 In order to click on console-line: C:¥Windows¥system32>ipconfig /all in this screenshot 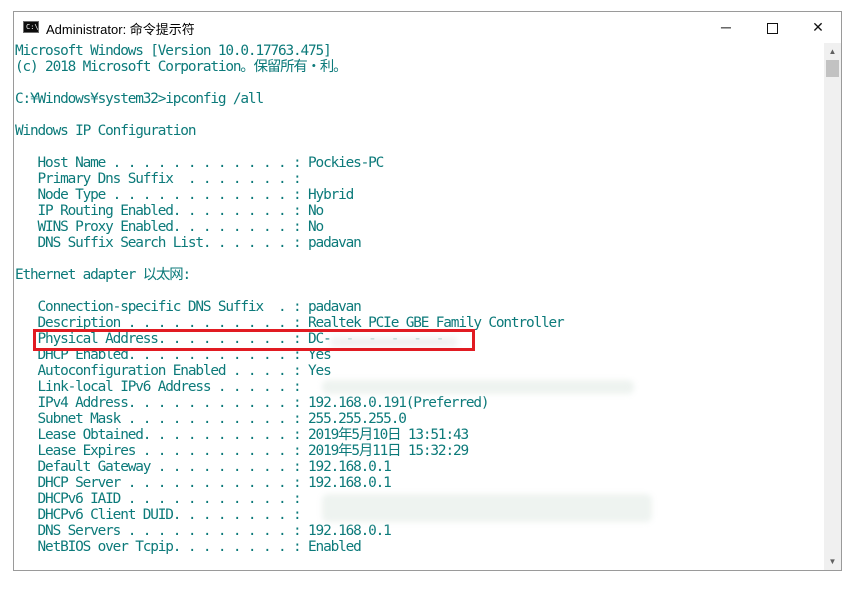, I will do `click(139, 99)`.